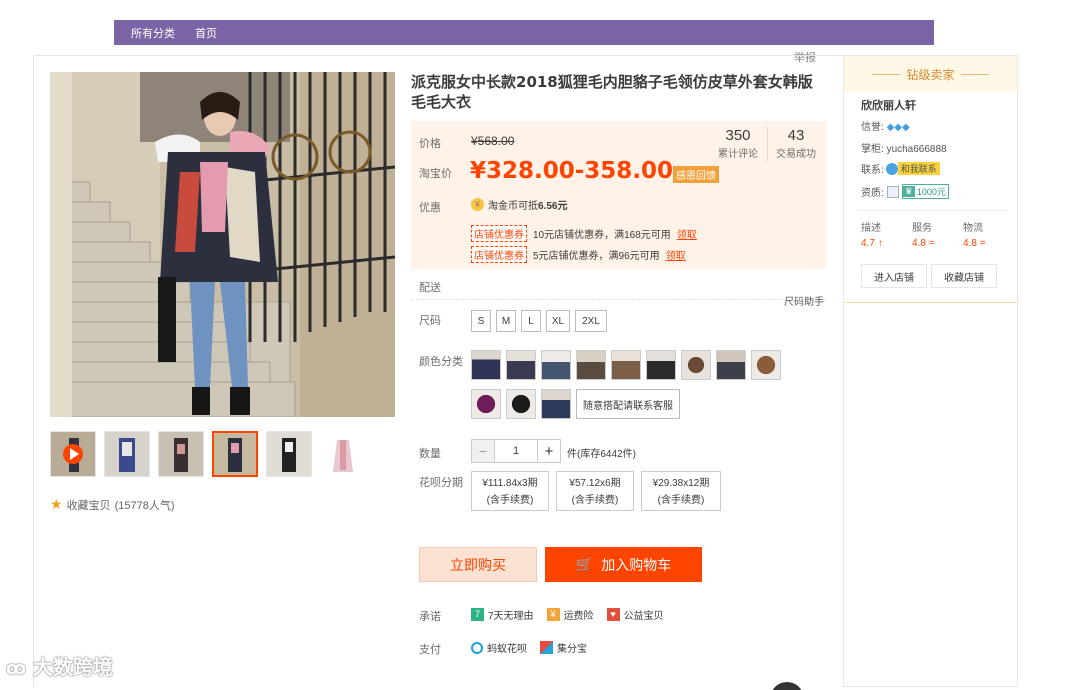 The width and height of the screenshot is (1080, 690). What do you see at coordinates (696, 174) in the screenshot?
I see `thanks-badge: 感恩回馈` at bounding box center [696, 174].